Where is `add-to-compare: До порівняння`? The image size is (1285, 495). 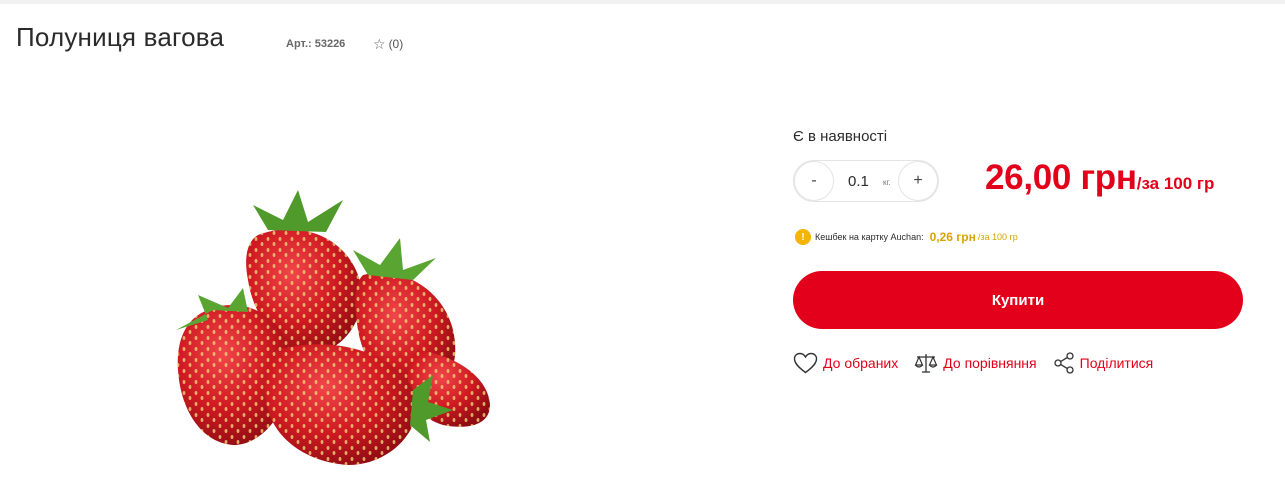
add-to-compare: До порівняння is located at coordinates (975, 363).